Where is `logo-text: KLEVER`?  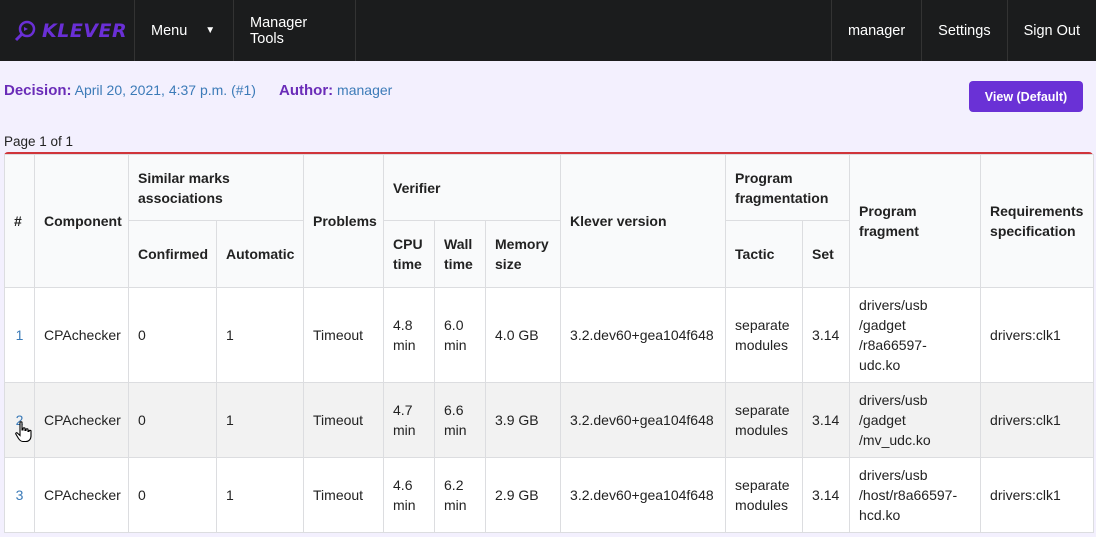 logo-text: KLEVER is located at coordinates (85, 30).